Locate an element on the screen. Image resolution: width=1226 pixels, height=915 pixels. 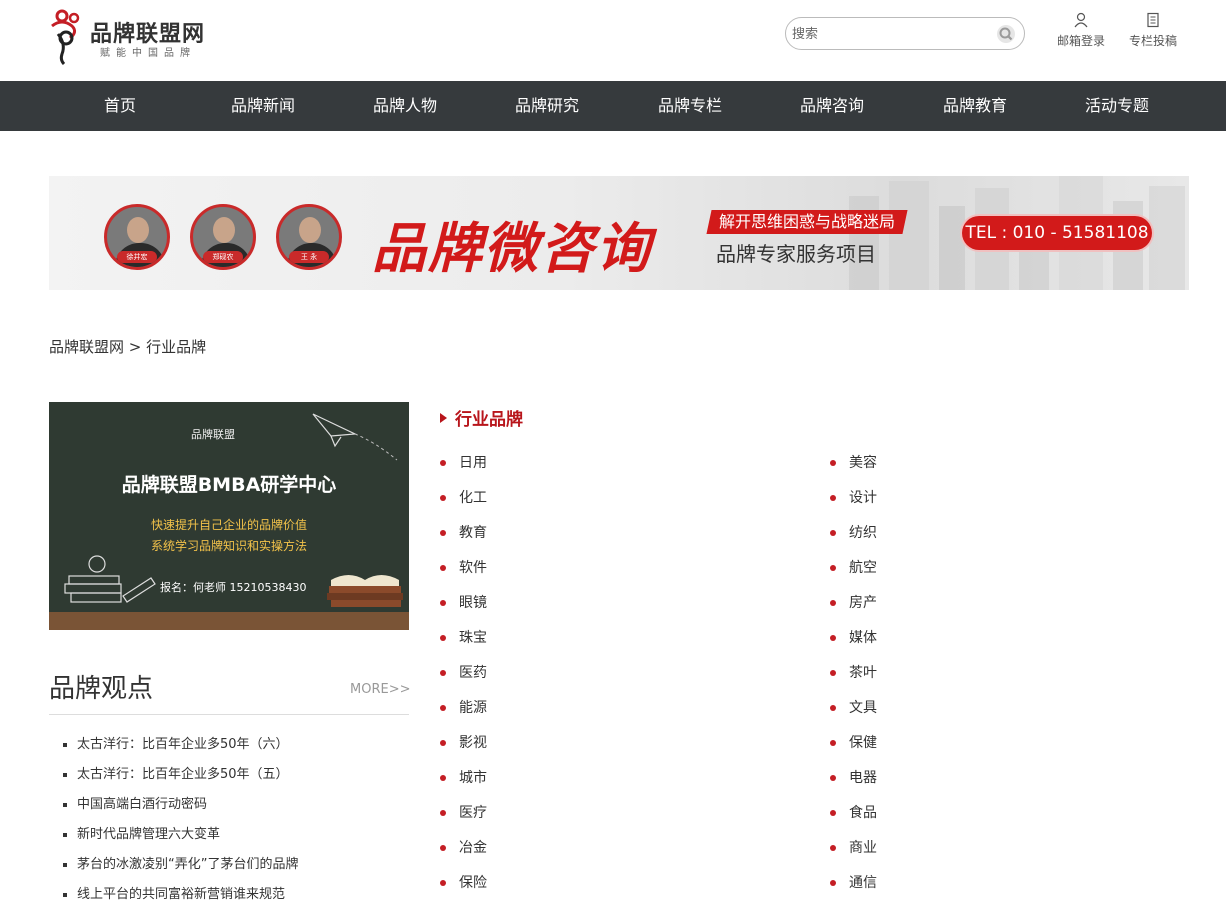
site-header: 品牌联盟网 赋能中国品牌 邮箱登录 专栏投稿 is located at coordinates (613, 40).